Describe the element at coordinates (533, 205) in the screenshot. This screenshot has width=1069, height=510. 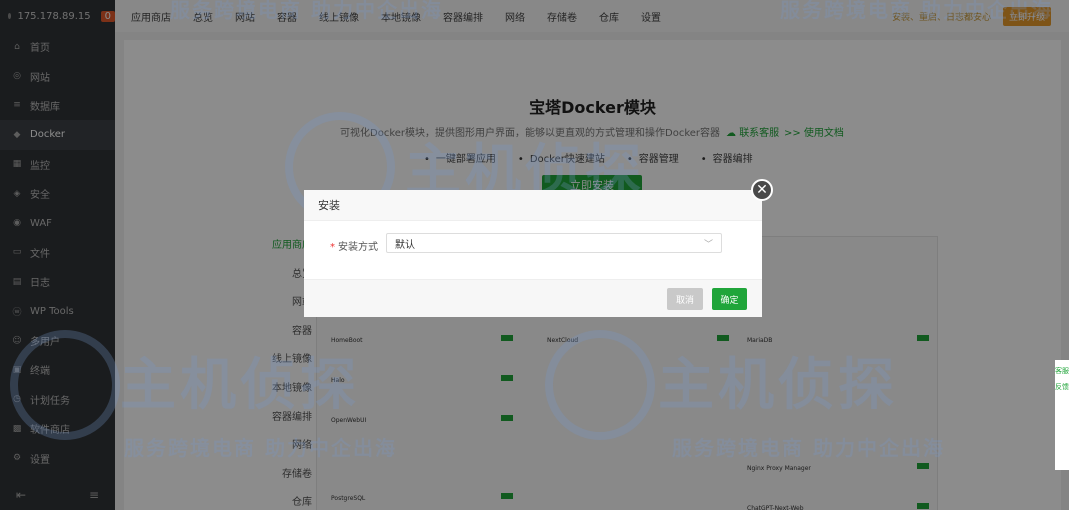
I see `dialog-header: 安装` at that location.